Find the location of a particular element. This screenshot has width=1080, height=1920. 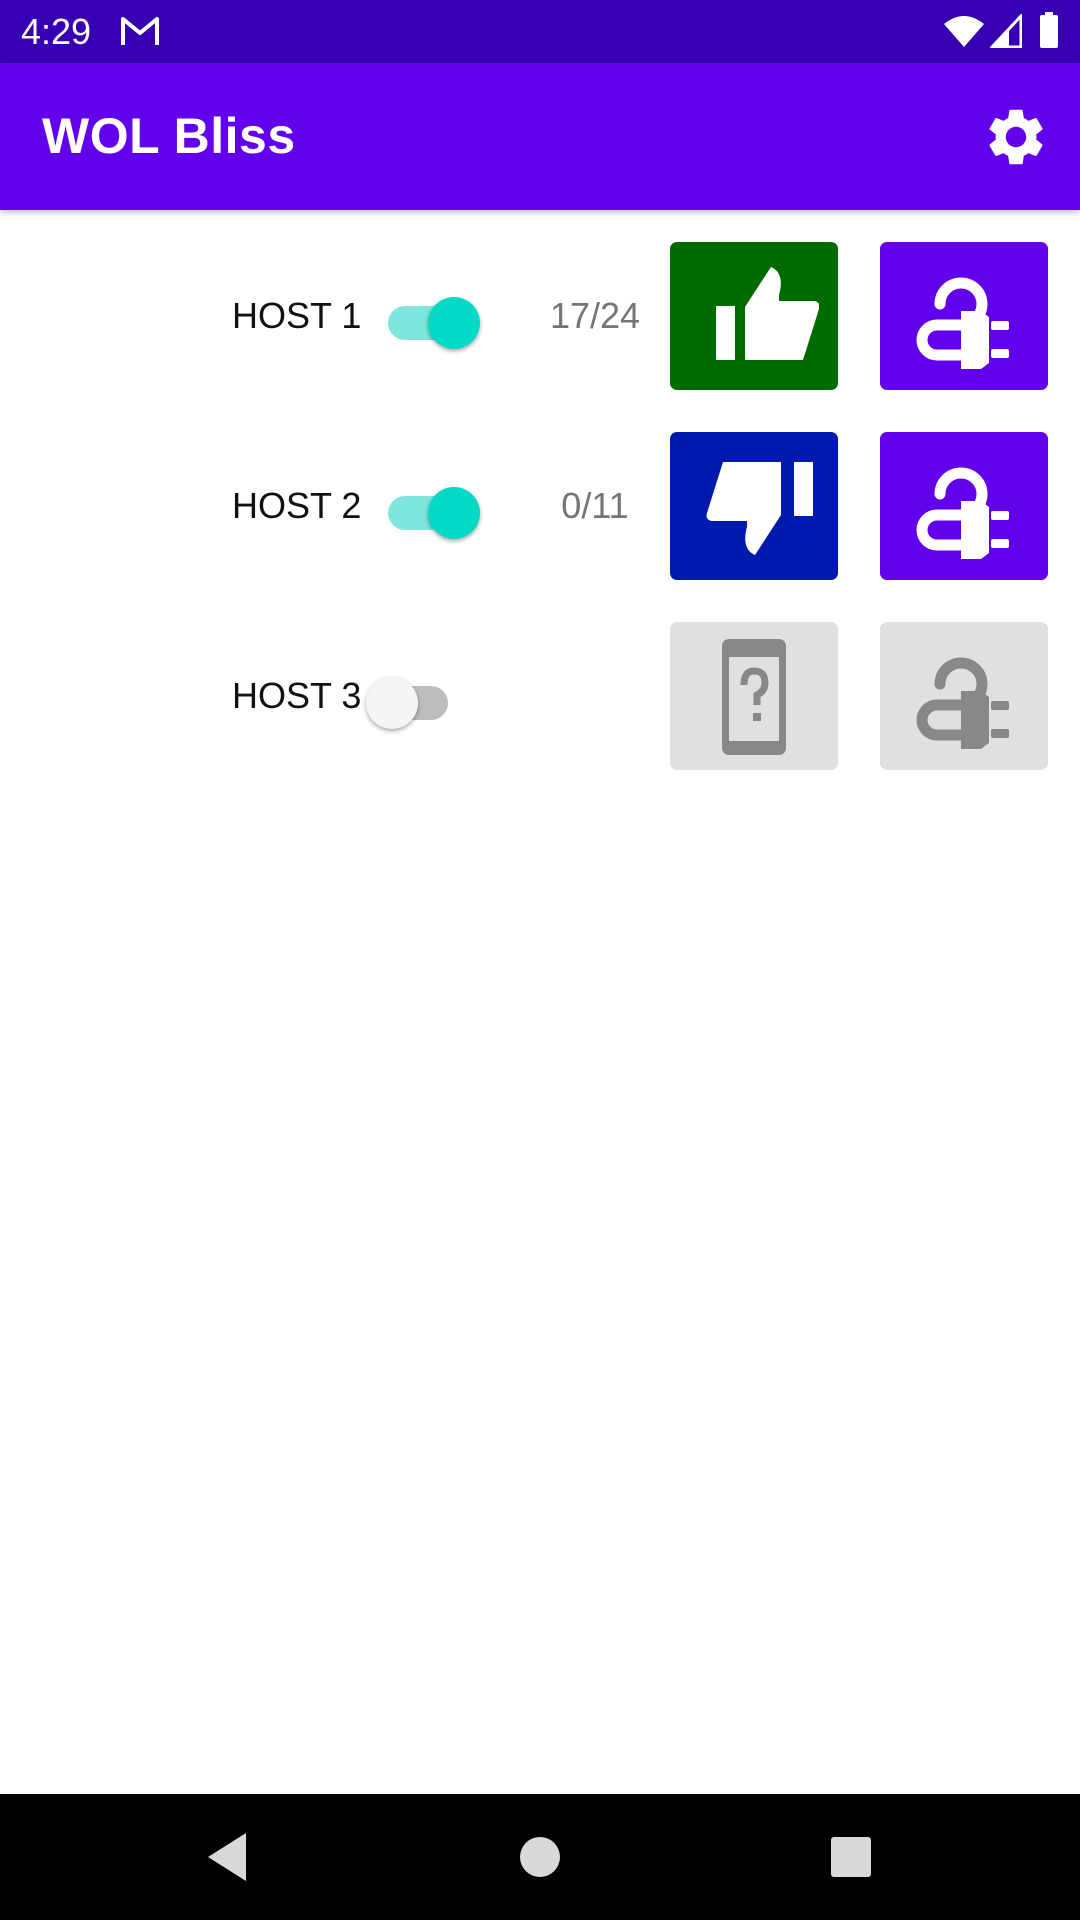

wifi-icon is located at coordinates (964, 31).